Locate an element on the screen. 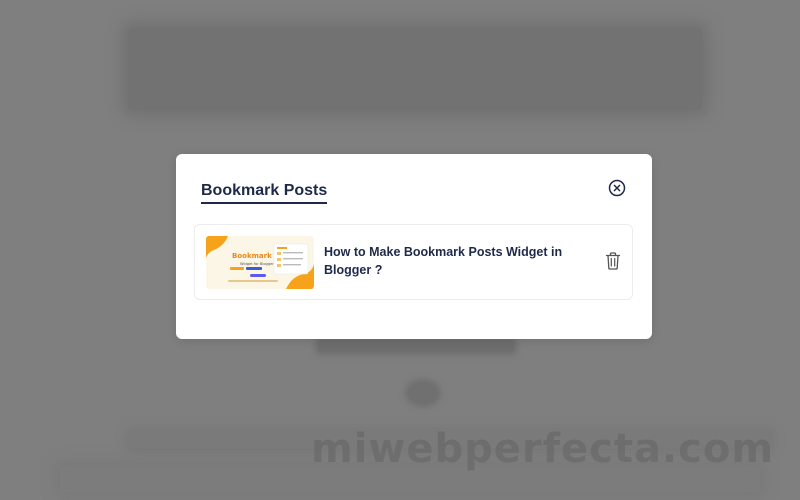 Image resolution: width=800 pixels, height=500 pixels. close-button is located at coordinates (617, 188).